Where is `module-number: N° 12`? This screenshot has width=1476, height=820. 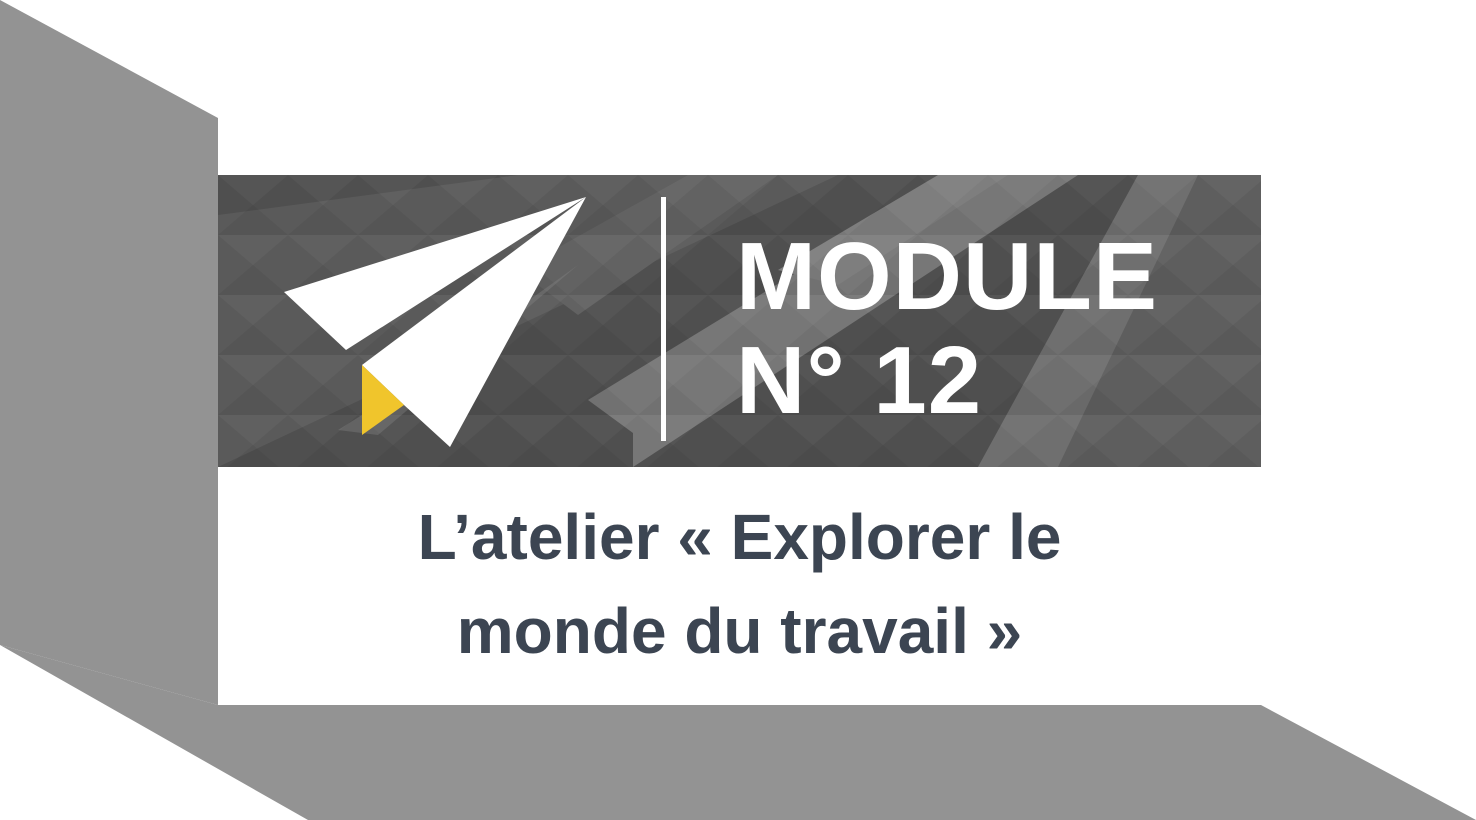
module-number: N° 12 is located at coordinates (859, 380).